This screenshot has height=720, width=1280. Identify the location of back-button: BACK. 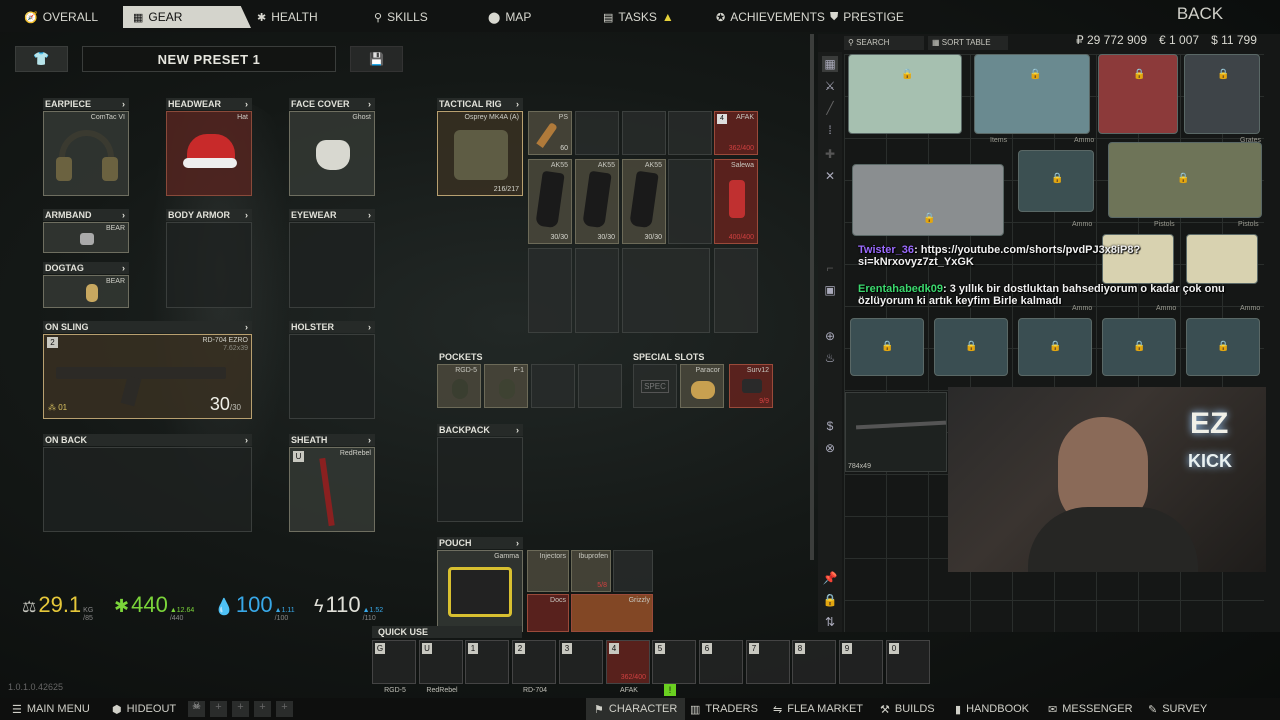
(1200, 14).